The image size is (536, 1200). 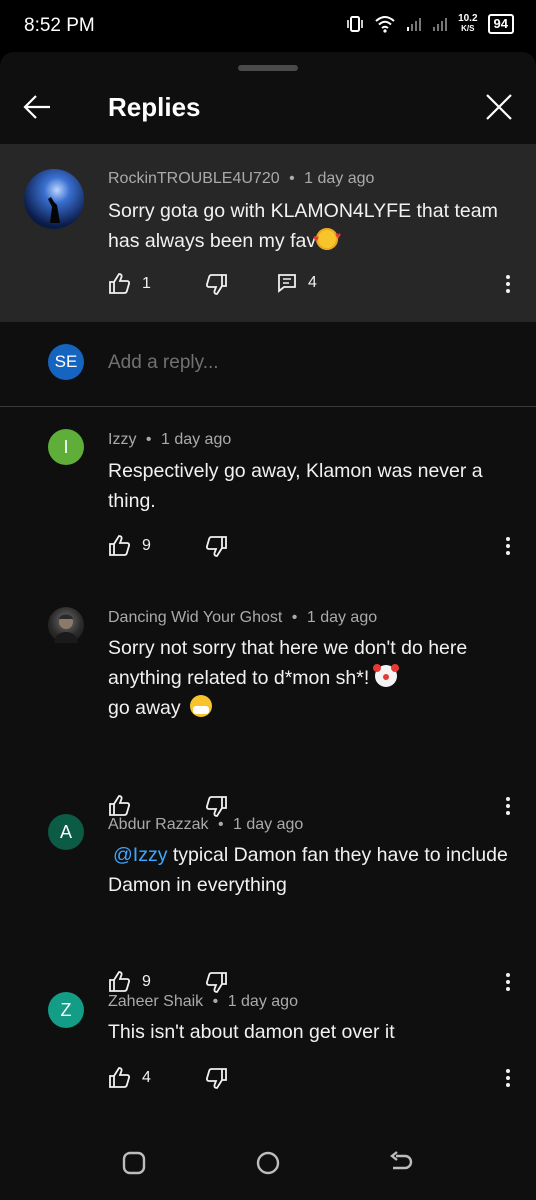 I want to click on face-with-mask-emoji-icon, so click(x=201, y=706).